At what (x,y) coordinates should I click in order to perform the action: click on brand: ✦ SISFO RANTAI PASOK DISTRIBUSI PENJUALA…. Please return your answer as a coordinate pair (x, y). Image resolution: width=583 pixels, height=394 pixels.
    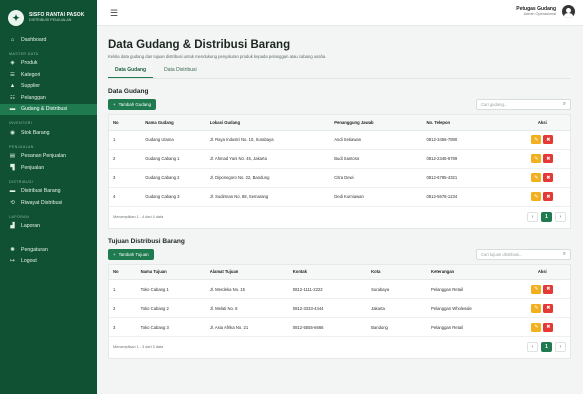
    Looking at the image, I should click on (48, 17).